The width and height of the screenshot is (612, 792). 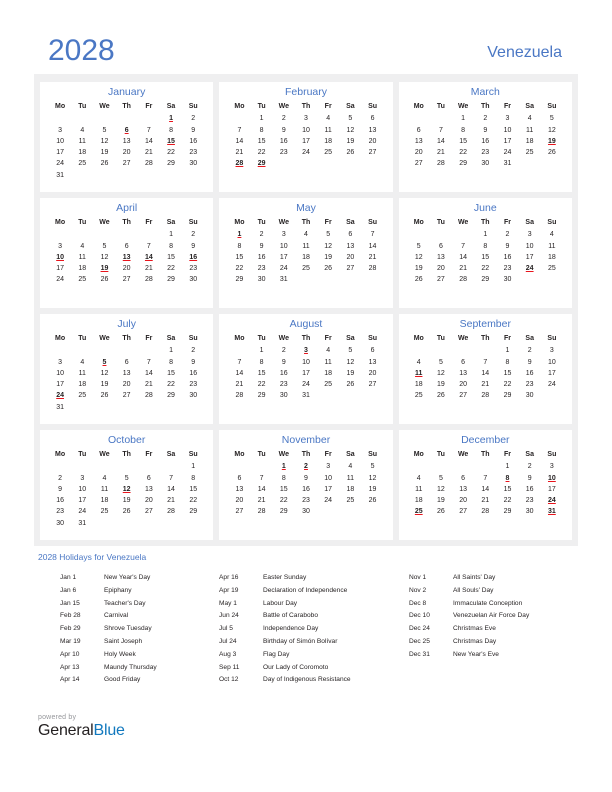 What do you see at coordinates (81, 731) in the screenshot?
I see `generalblue-logo: GeneralBlue` at bounding box center [81, 731].